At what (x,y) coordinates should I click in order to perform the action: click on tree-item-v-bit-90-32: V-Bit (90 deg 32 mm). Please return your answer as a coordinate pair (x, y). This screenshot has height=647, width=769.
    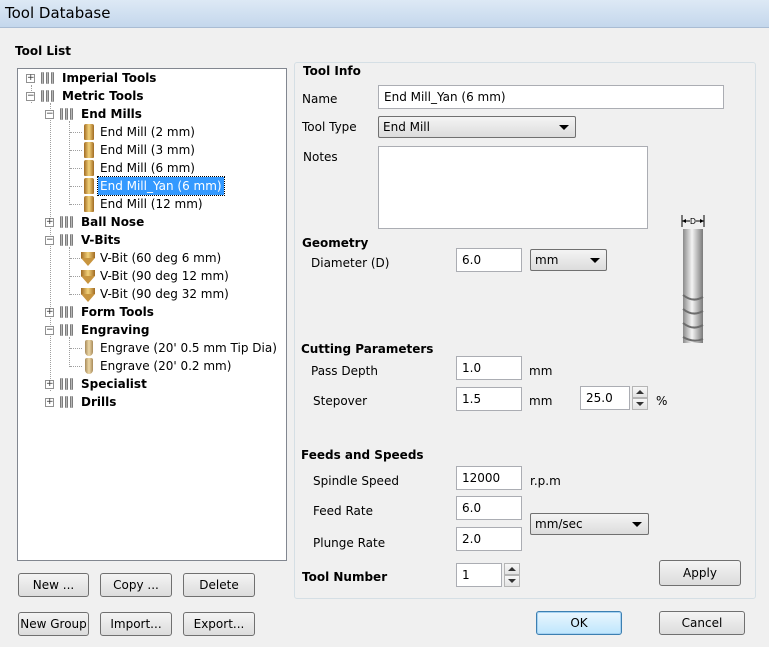
    Looking at the image, I should click on (164, 294).